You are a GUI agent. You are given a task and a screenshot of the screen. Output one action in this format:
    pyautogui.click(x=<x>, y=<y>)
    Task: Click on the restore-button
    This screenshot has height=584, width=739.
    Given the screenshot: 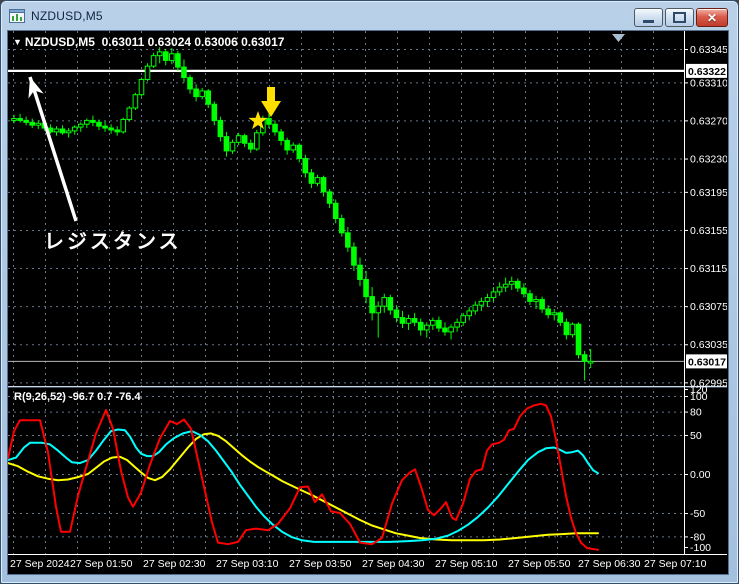 What is the action you would take?
    pyautogui.click(x=679, y=17)
    